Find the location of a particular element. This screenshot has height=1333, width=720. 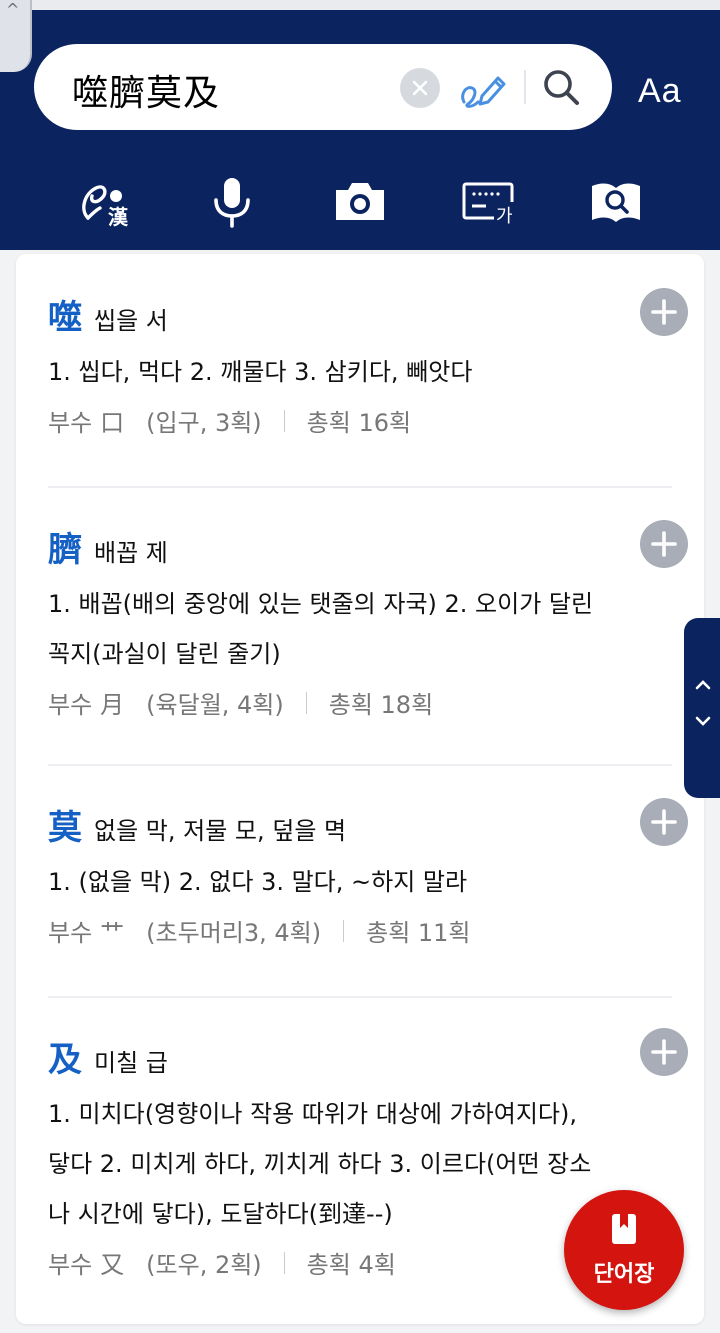

radical-char: 艹 is located at coordinates (112, 933).